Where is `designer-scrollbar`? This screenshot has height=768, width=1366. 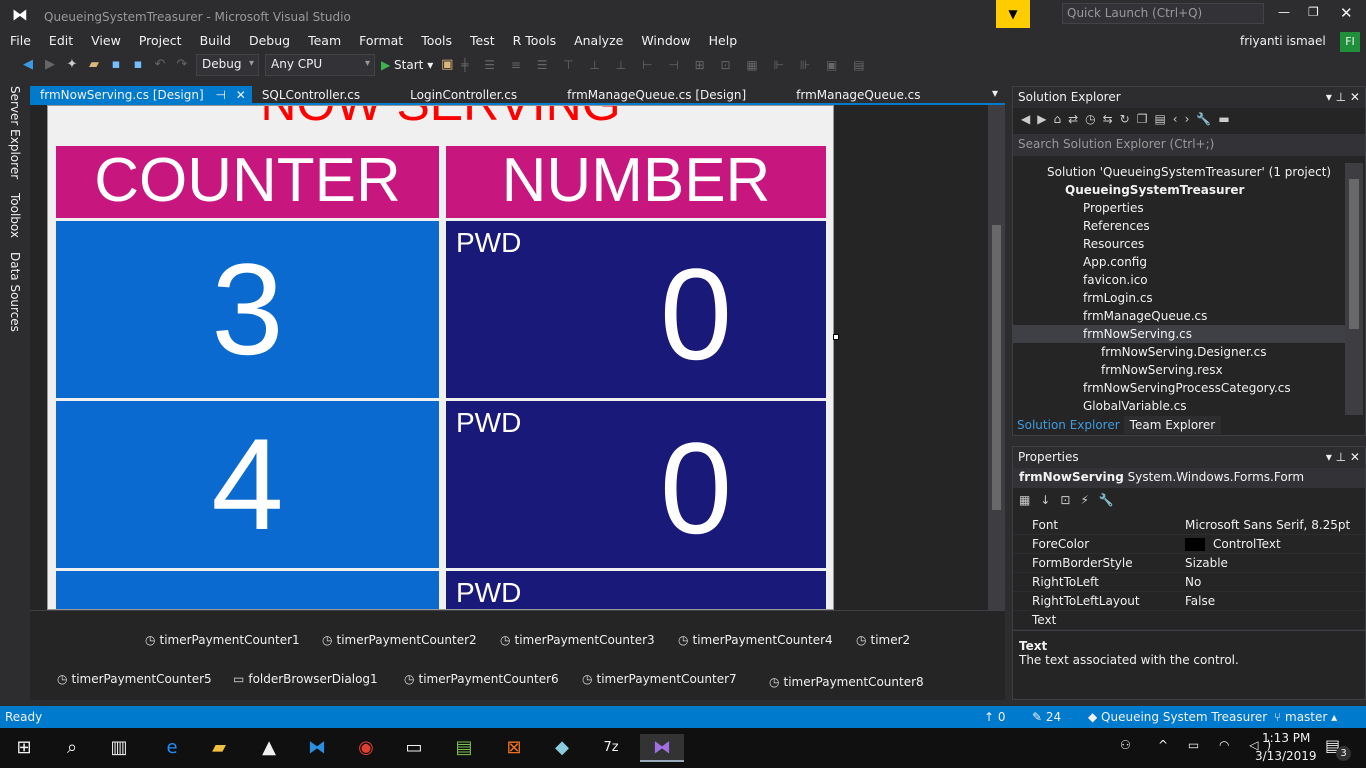 designer-scrollbar is located at coordinates (996, 357).